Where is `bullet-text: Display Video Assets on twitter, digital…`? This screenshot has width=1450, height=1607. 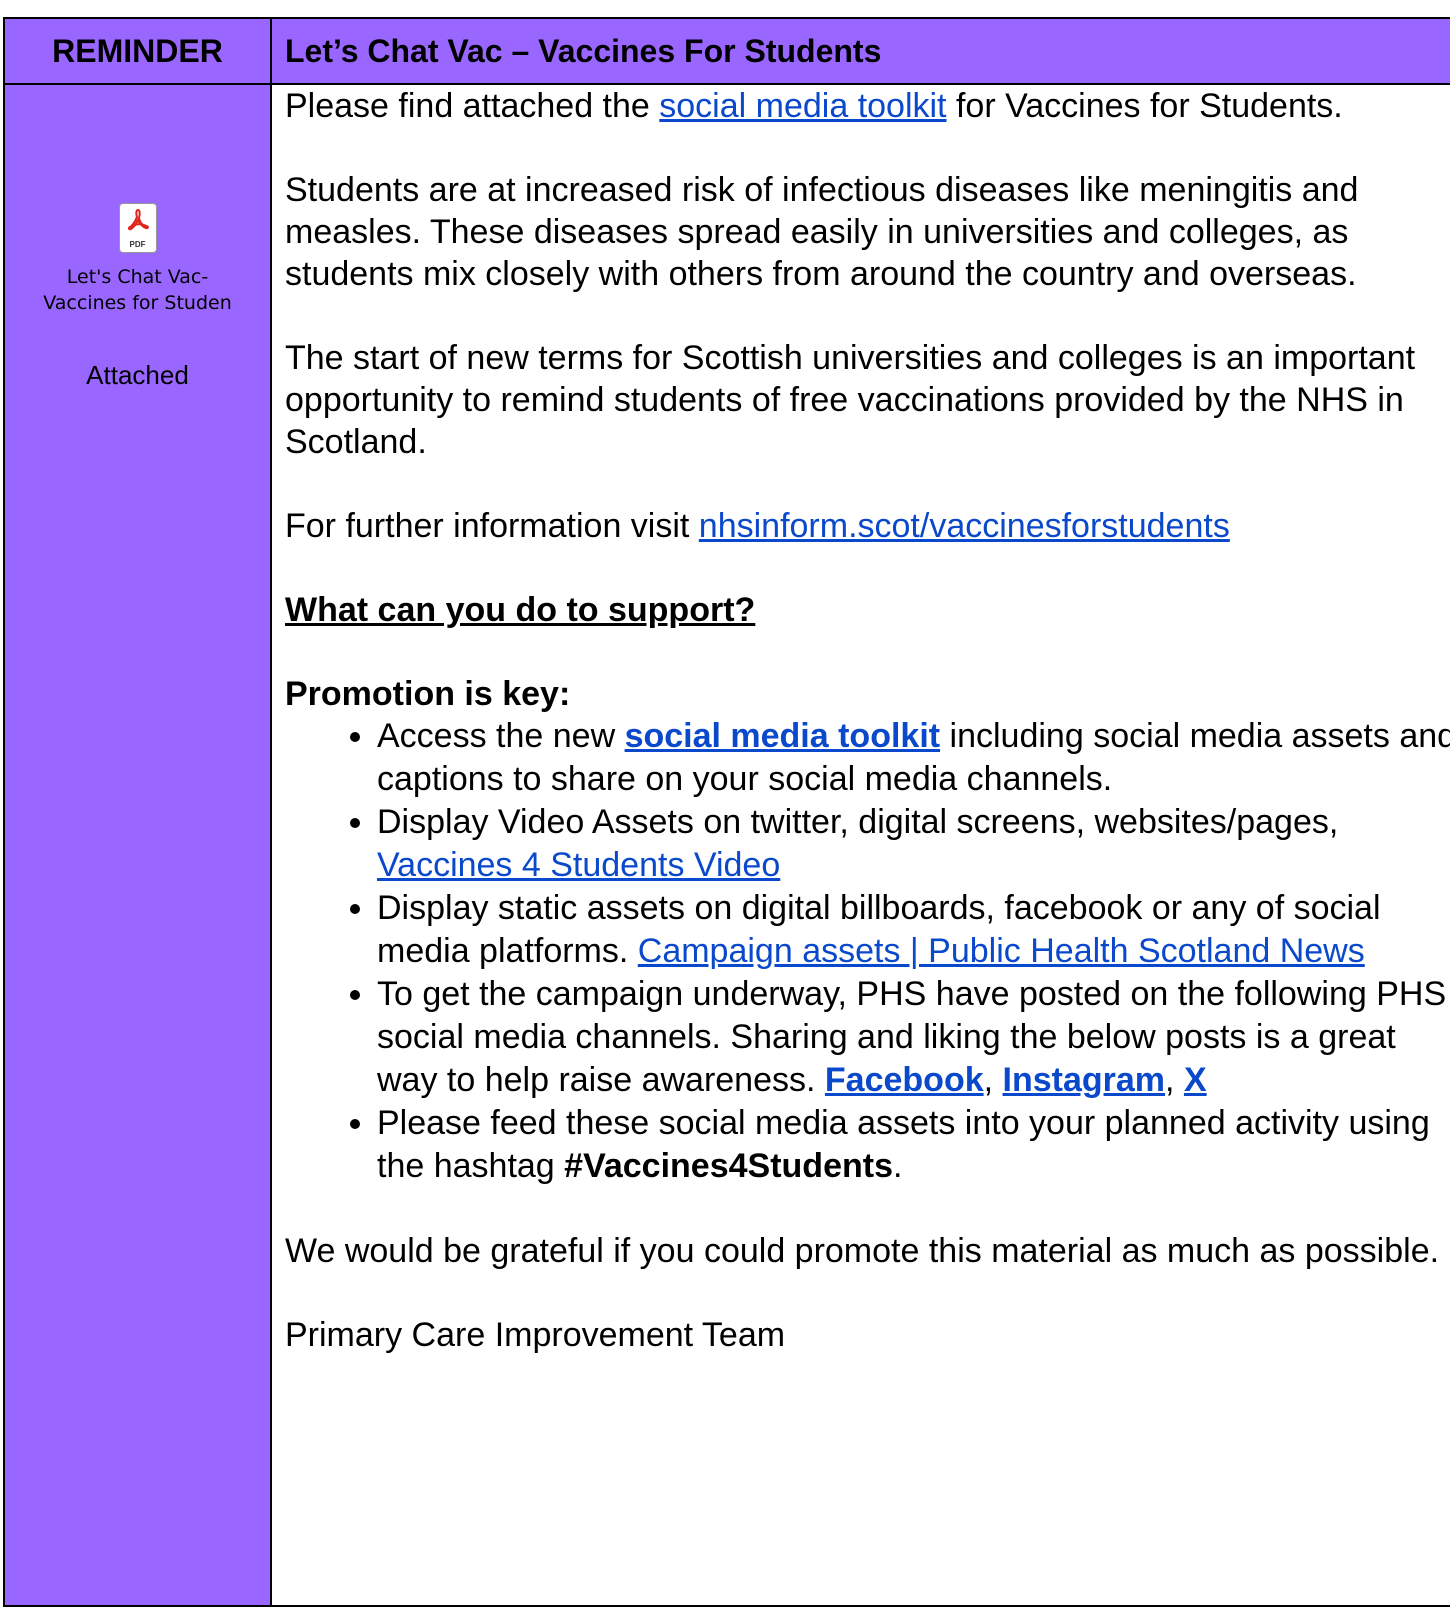 bullet-text: Display Video Assets on twitter, digital… is located at coordinates (858, 822).